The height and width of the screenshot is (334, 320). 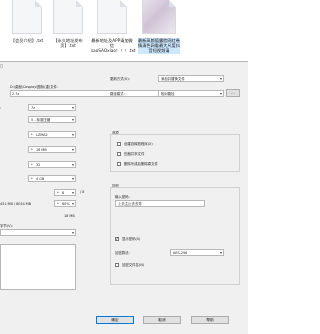 What do you see at coordinates (52, 134) in the screenshot?
I see `compression-method-select: * LZMA2` at bounding box center [52, 134].